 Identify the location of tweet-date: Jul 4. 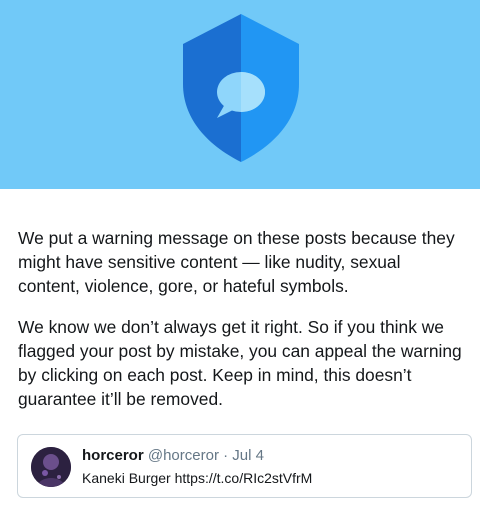
(248, 455).